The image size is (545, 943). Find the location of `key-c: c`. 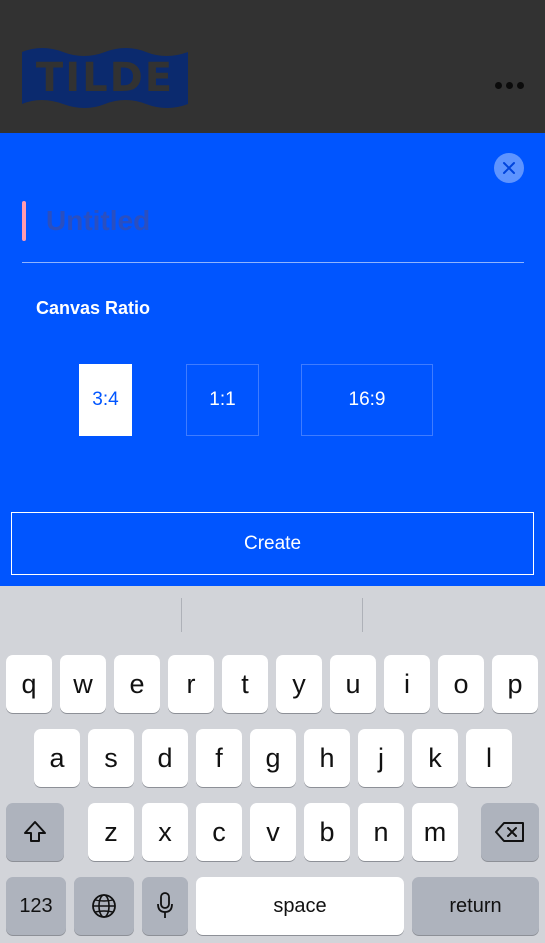

key-c: c is located at coordinates (219, 832).